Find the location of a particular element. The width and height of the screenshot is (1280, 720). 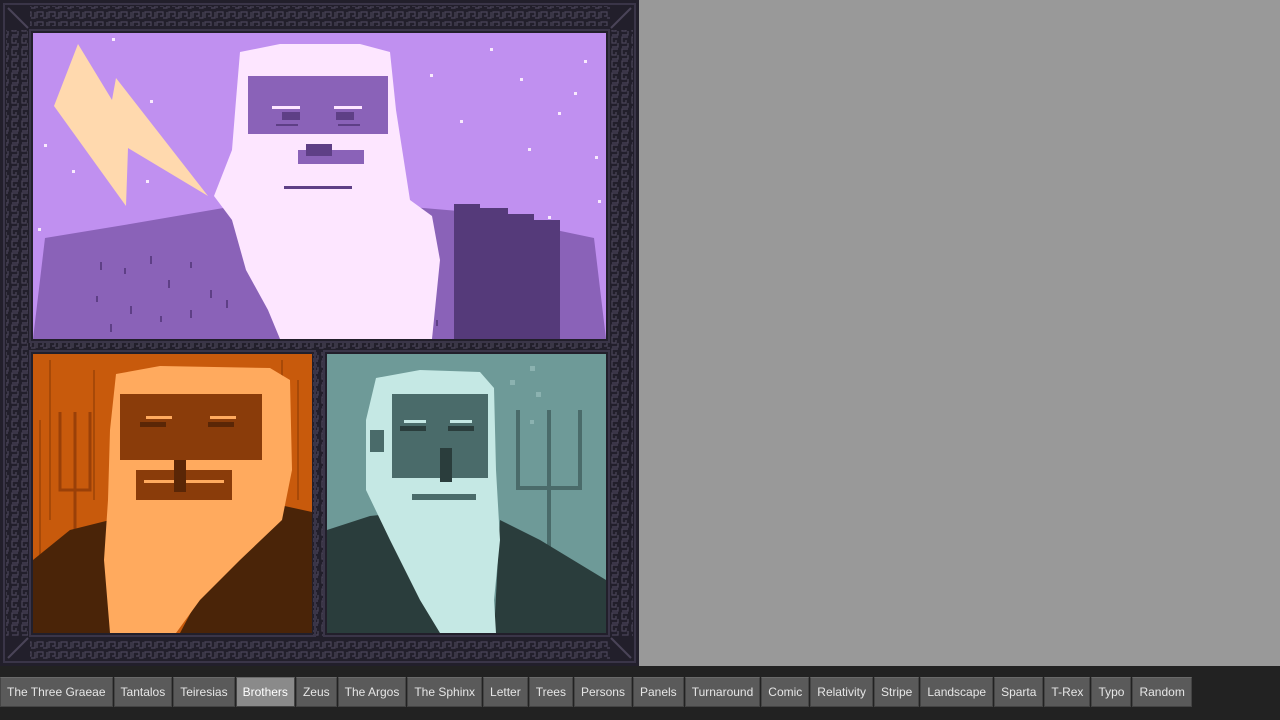

toolbar-button-zeus: Zeus is located at coordinates (316, 692).